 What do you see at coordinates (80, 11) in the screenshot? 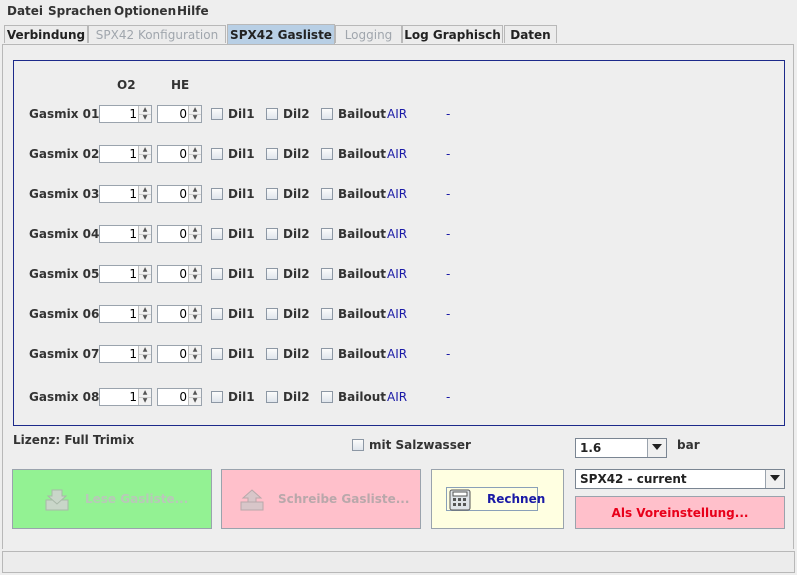
I see `menu-sprachen: Sprachen` at bounding box center [80, 11].